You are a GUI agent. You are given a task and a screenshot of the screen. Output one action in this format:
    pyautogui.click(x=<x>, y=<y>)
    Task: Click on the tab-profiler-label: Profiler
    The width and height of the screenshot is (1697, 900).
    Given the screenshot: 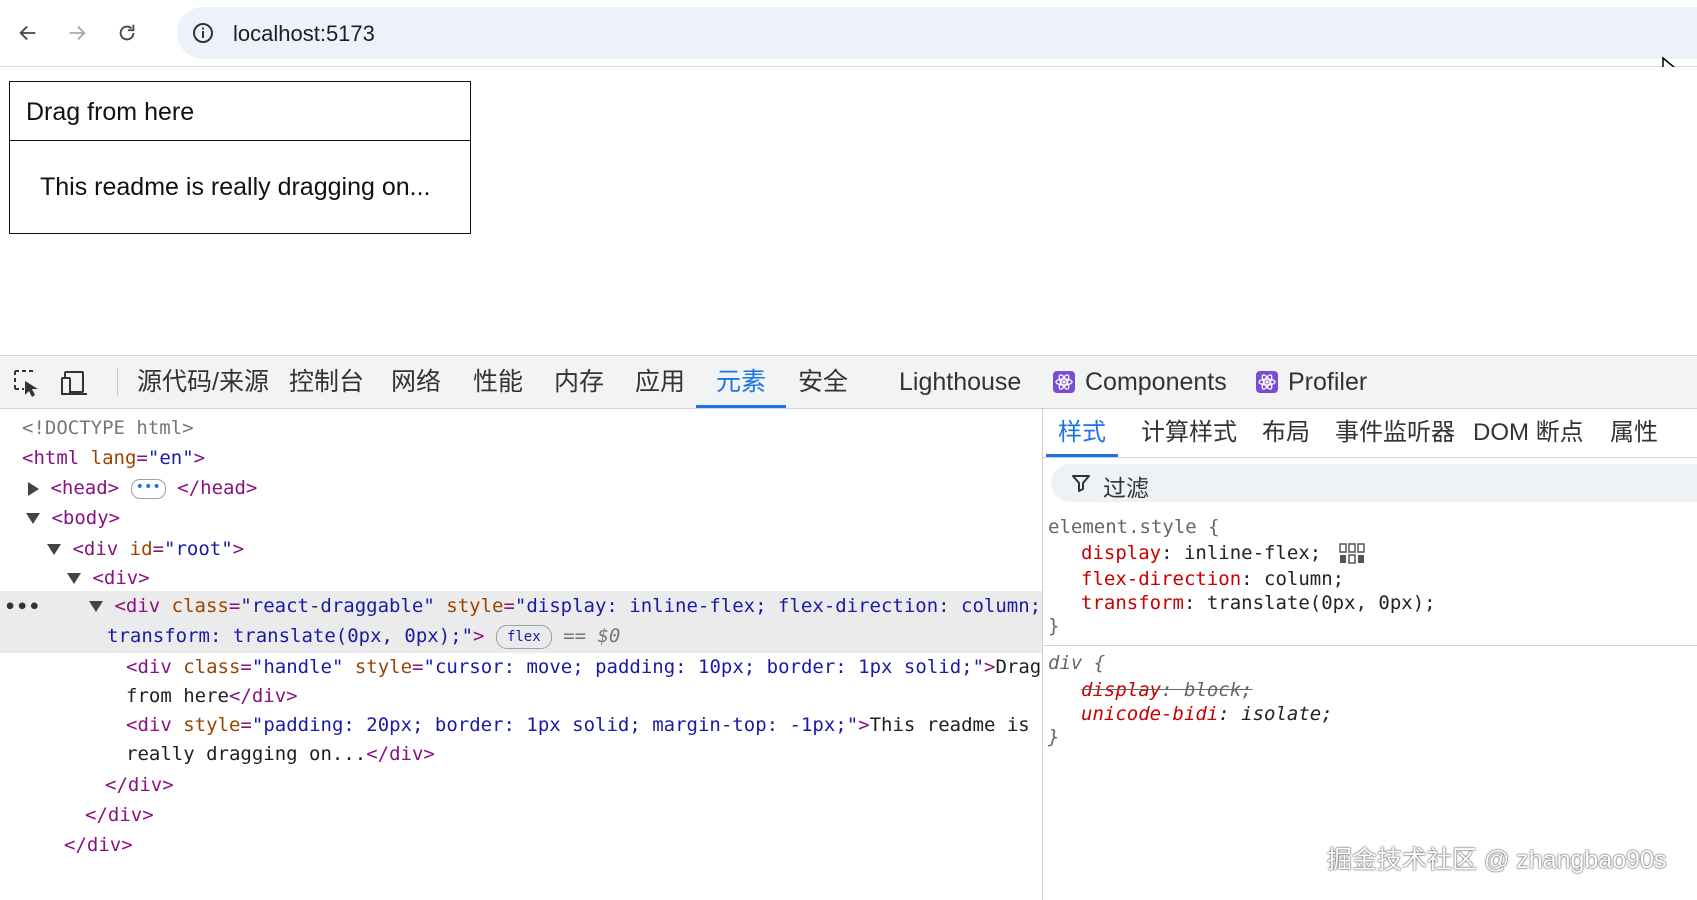 What is the action you would take?
    pyautogui.click(x=1328, y=382)
    